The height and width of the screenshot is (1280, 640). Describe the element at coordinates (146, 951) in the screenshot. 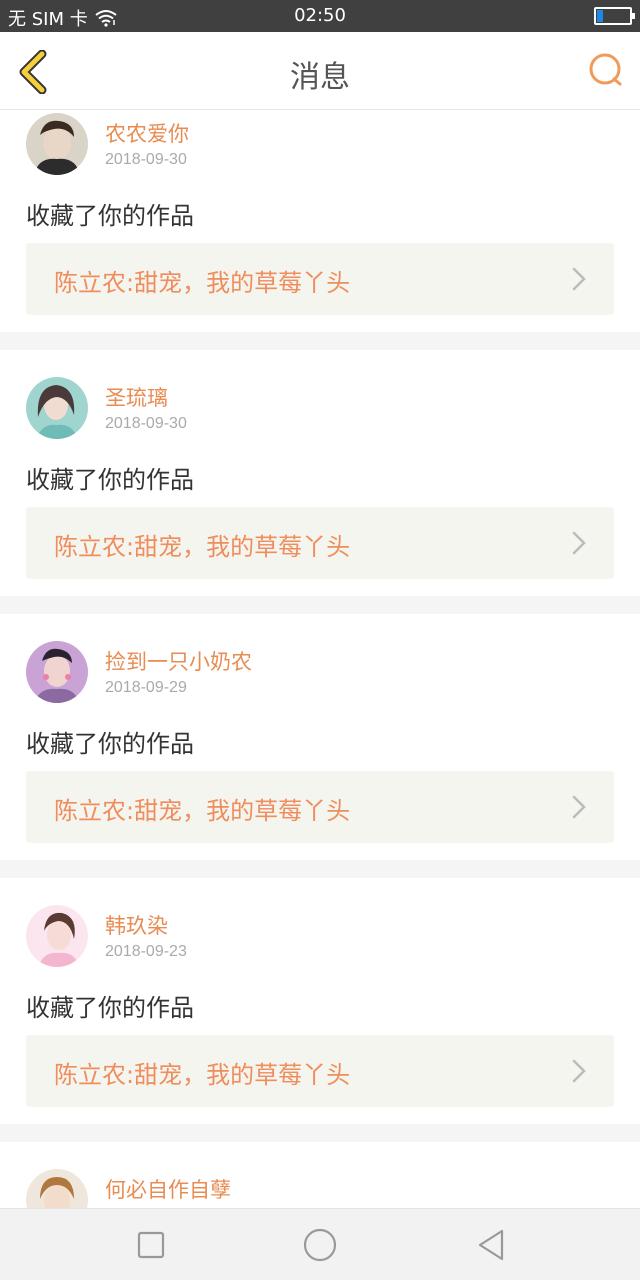

I see `message-date: 2018-09-23` at that location.